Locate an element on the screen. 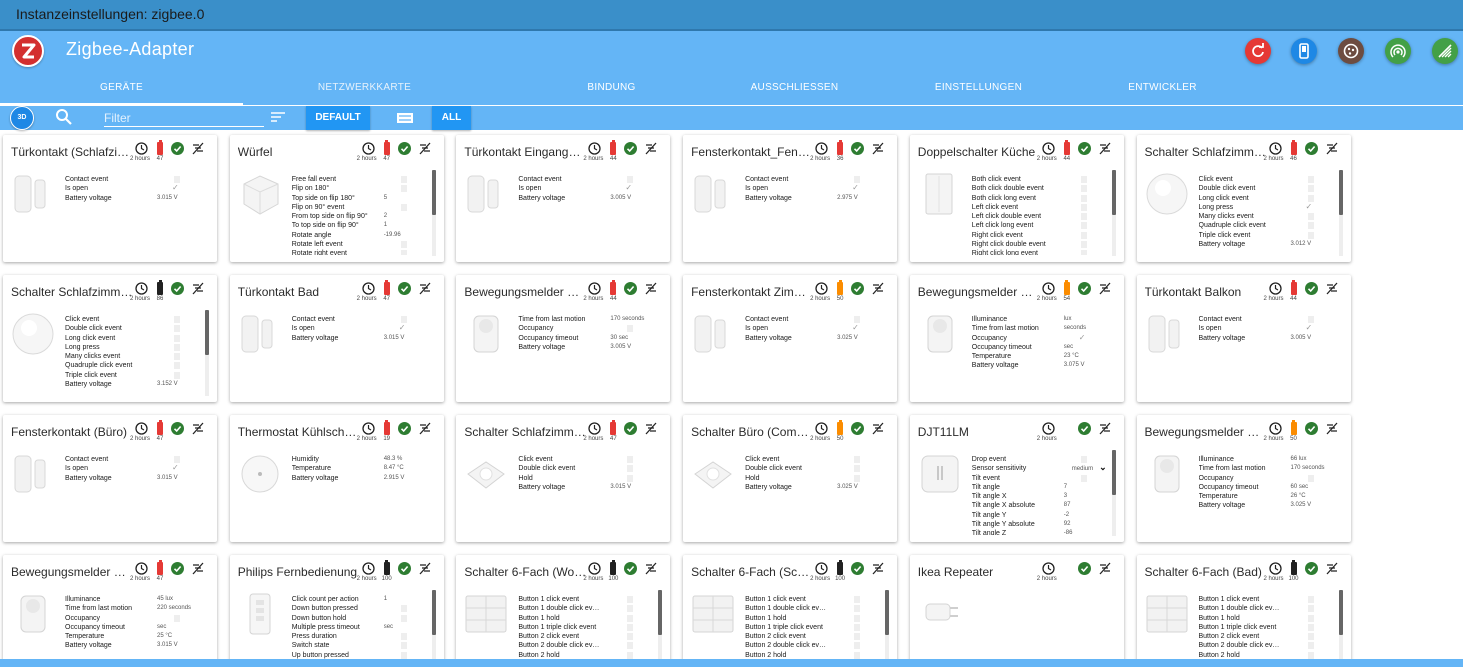 This screenshot has width=1463, height=667. tab-devices: GERÄTE is located at coordinates (121, 90).